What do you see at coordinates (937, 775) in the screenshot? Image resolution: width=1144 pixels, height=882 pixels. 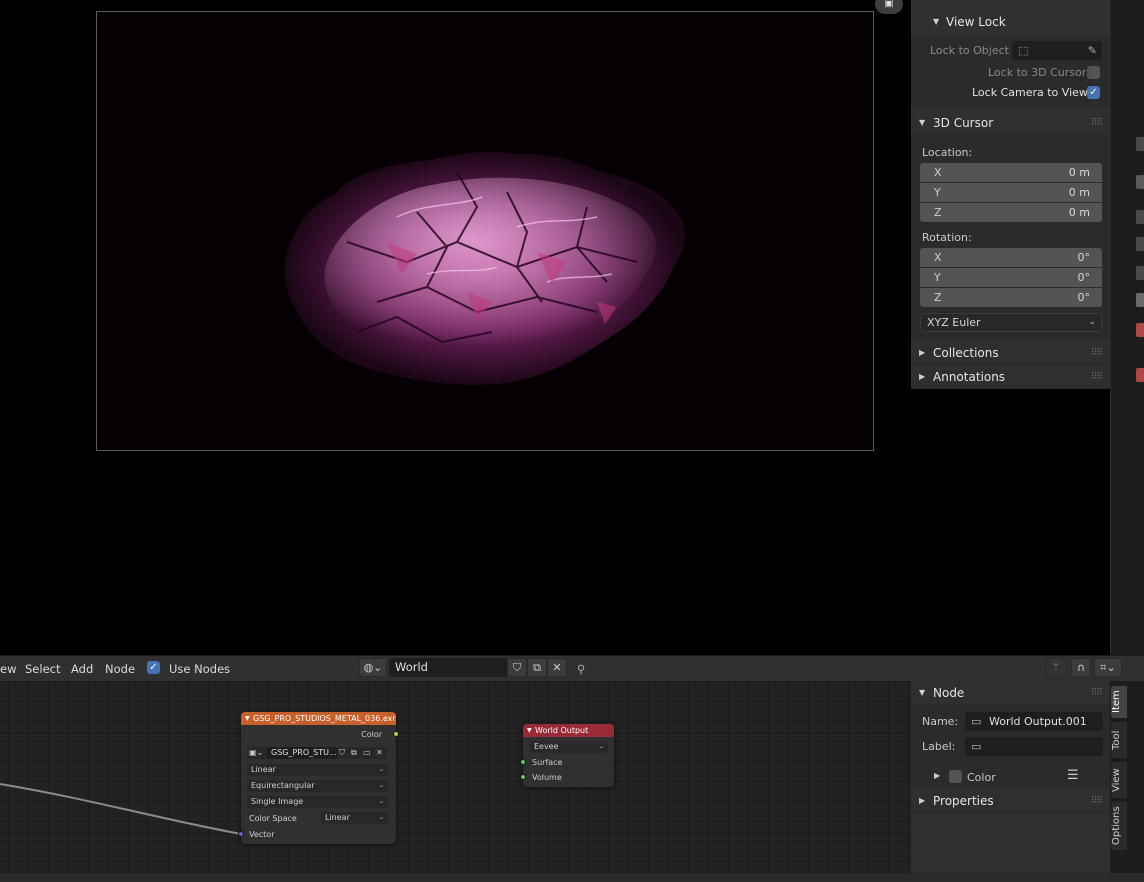 I see `expand-arrow-icon: ▶` at bounding box center [937, 775].